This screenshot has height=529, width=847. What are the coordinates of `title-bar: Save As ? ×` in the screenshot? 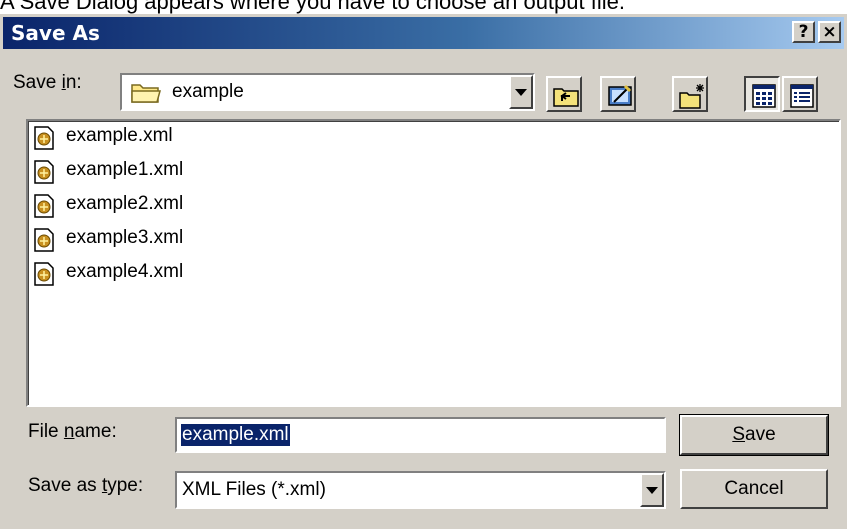 It's located at (423, 33).